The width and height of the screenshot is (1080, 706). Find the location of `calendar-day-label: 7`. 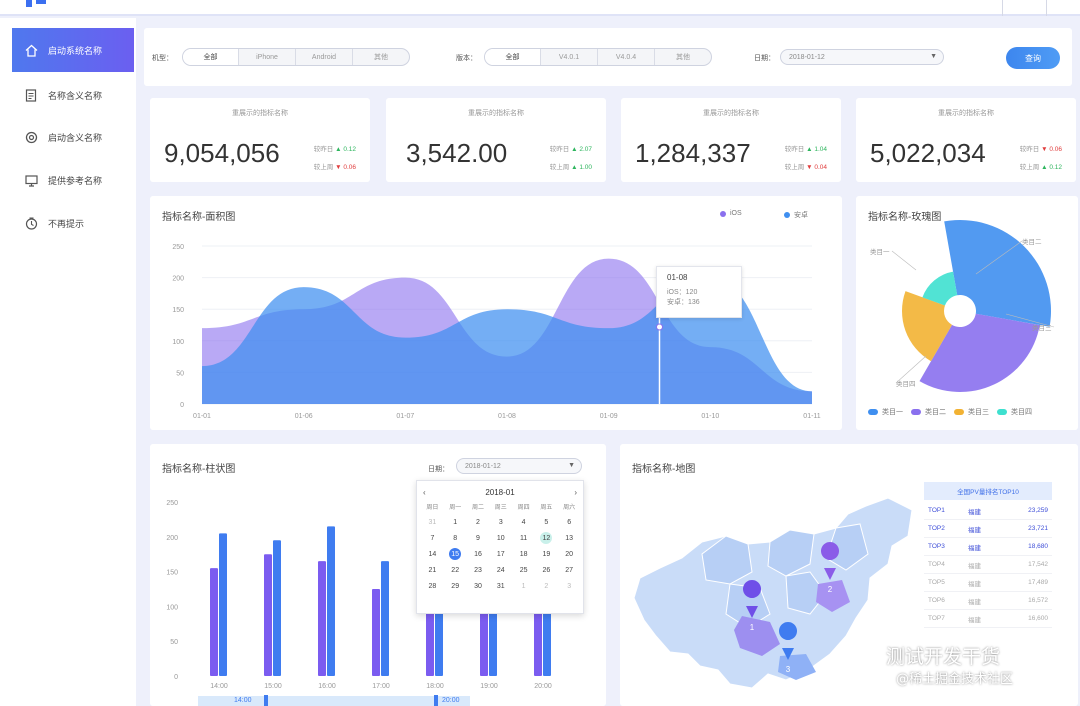

calendar-day-label: 7 is located at coordinates (432, 538).